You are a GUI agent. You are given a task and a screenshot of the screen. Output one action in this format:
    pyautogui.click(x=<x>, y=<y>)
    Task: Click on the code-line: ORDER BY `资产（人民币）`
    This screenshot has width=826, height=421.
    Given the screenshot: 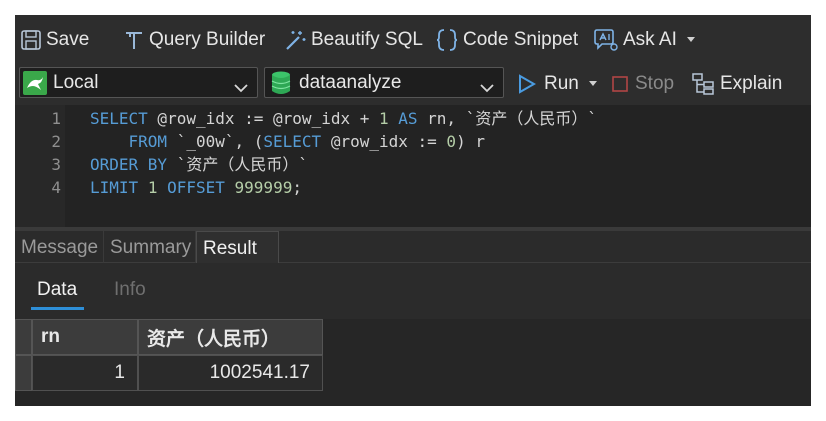 What is the action you would take?
    pyautogui.click(x=199, y=164)
    